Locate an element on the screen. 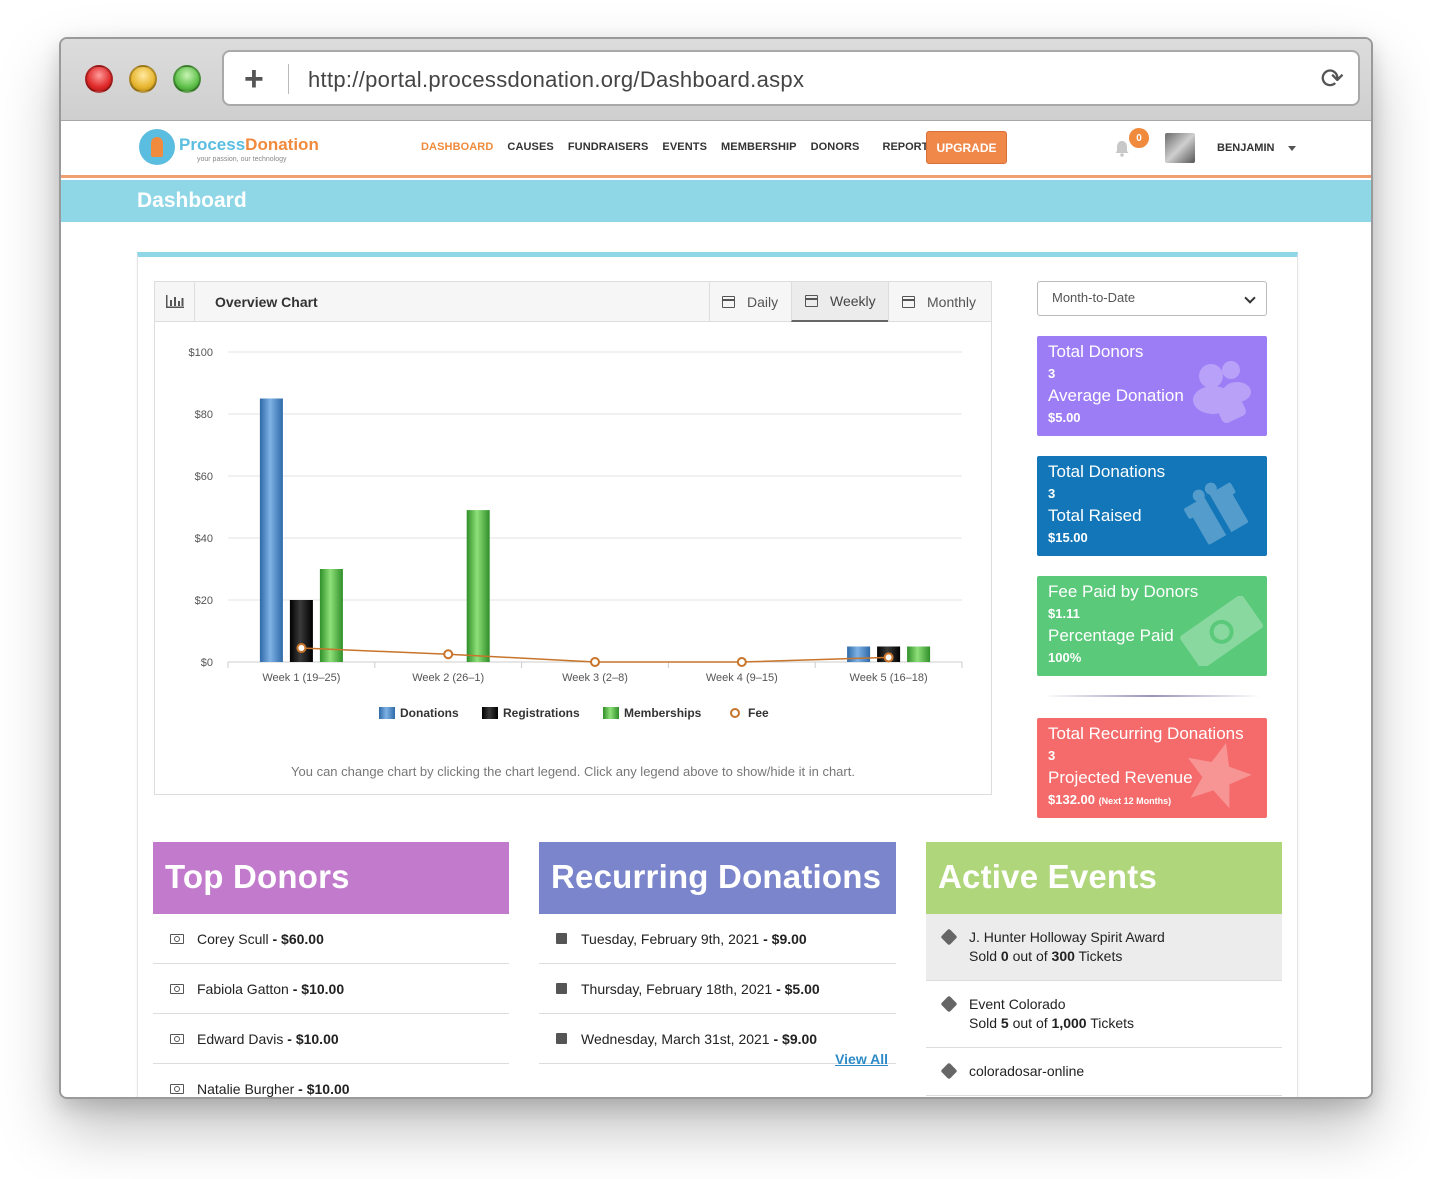 This screenshot has width=1430, height=1179. nav-membership: MEMBERSHIP is located at coordinates (759, 147).